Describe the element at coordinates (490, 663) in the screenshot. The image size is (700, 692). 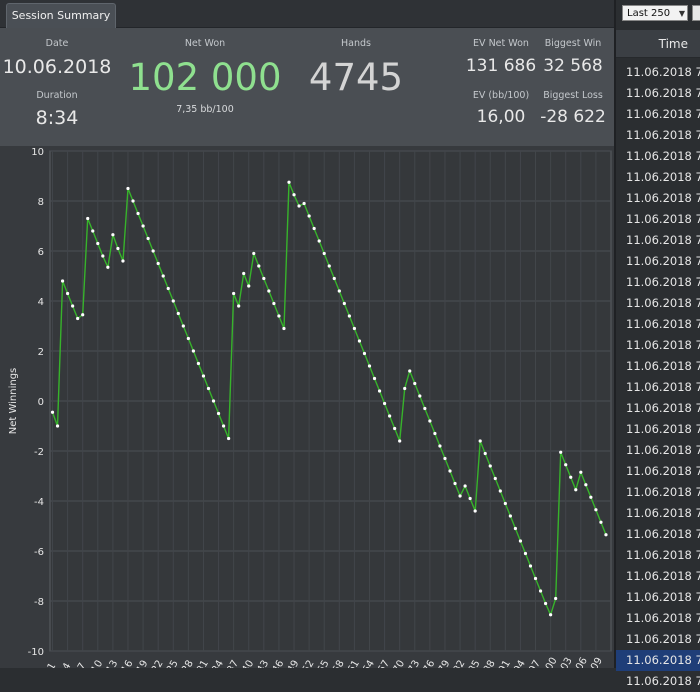
I see `x-tick-label: 88` at that location.